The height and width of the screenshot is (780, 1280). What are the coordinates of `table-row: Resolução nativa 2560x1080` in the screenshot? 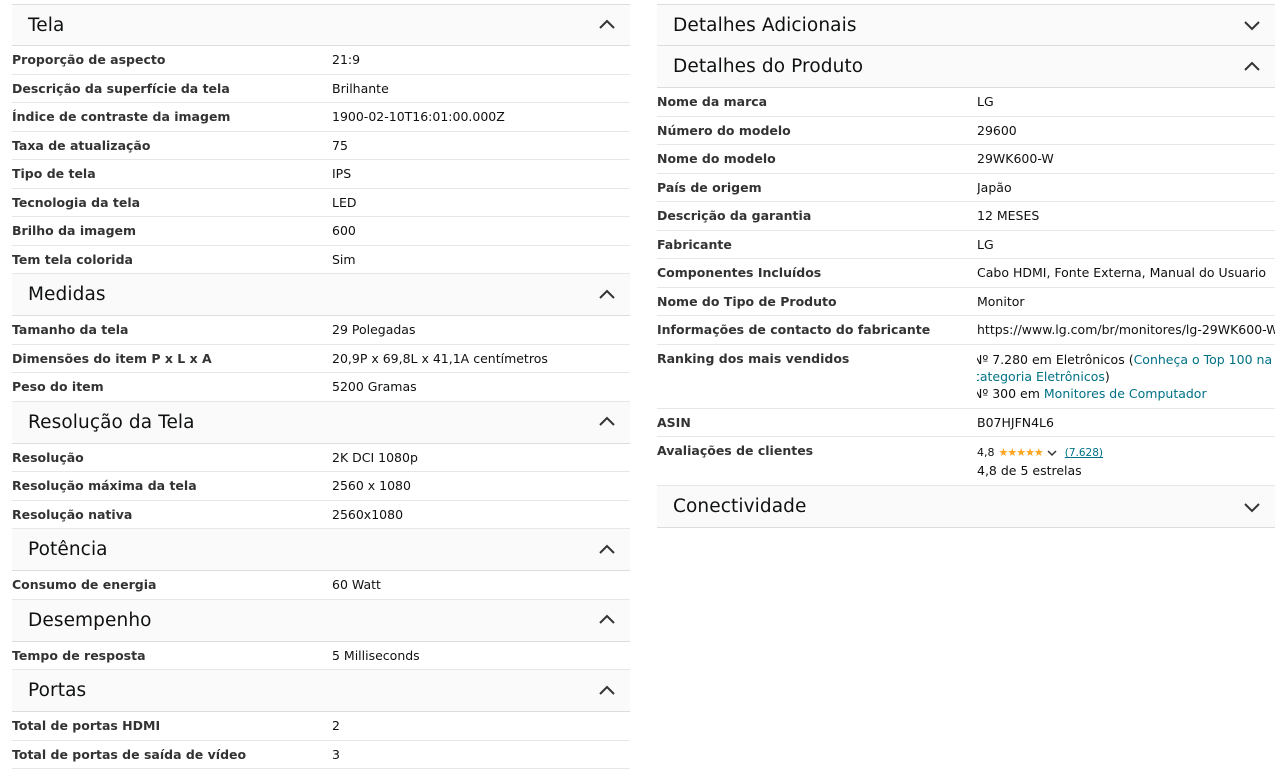 It's located at (321, 515).